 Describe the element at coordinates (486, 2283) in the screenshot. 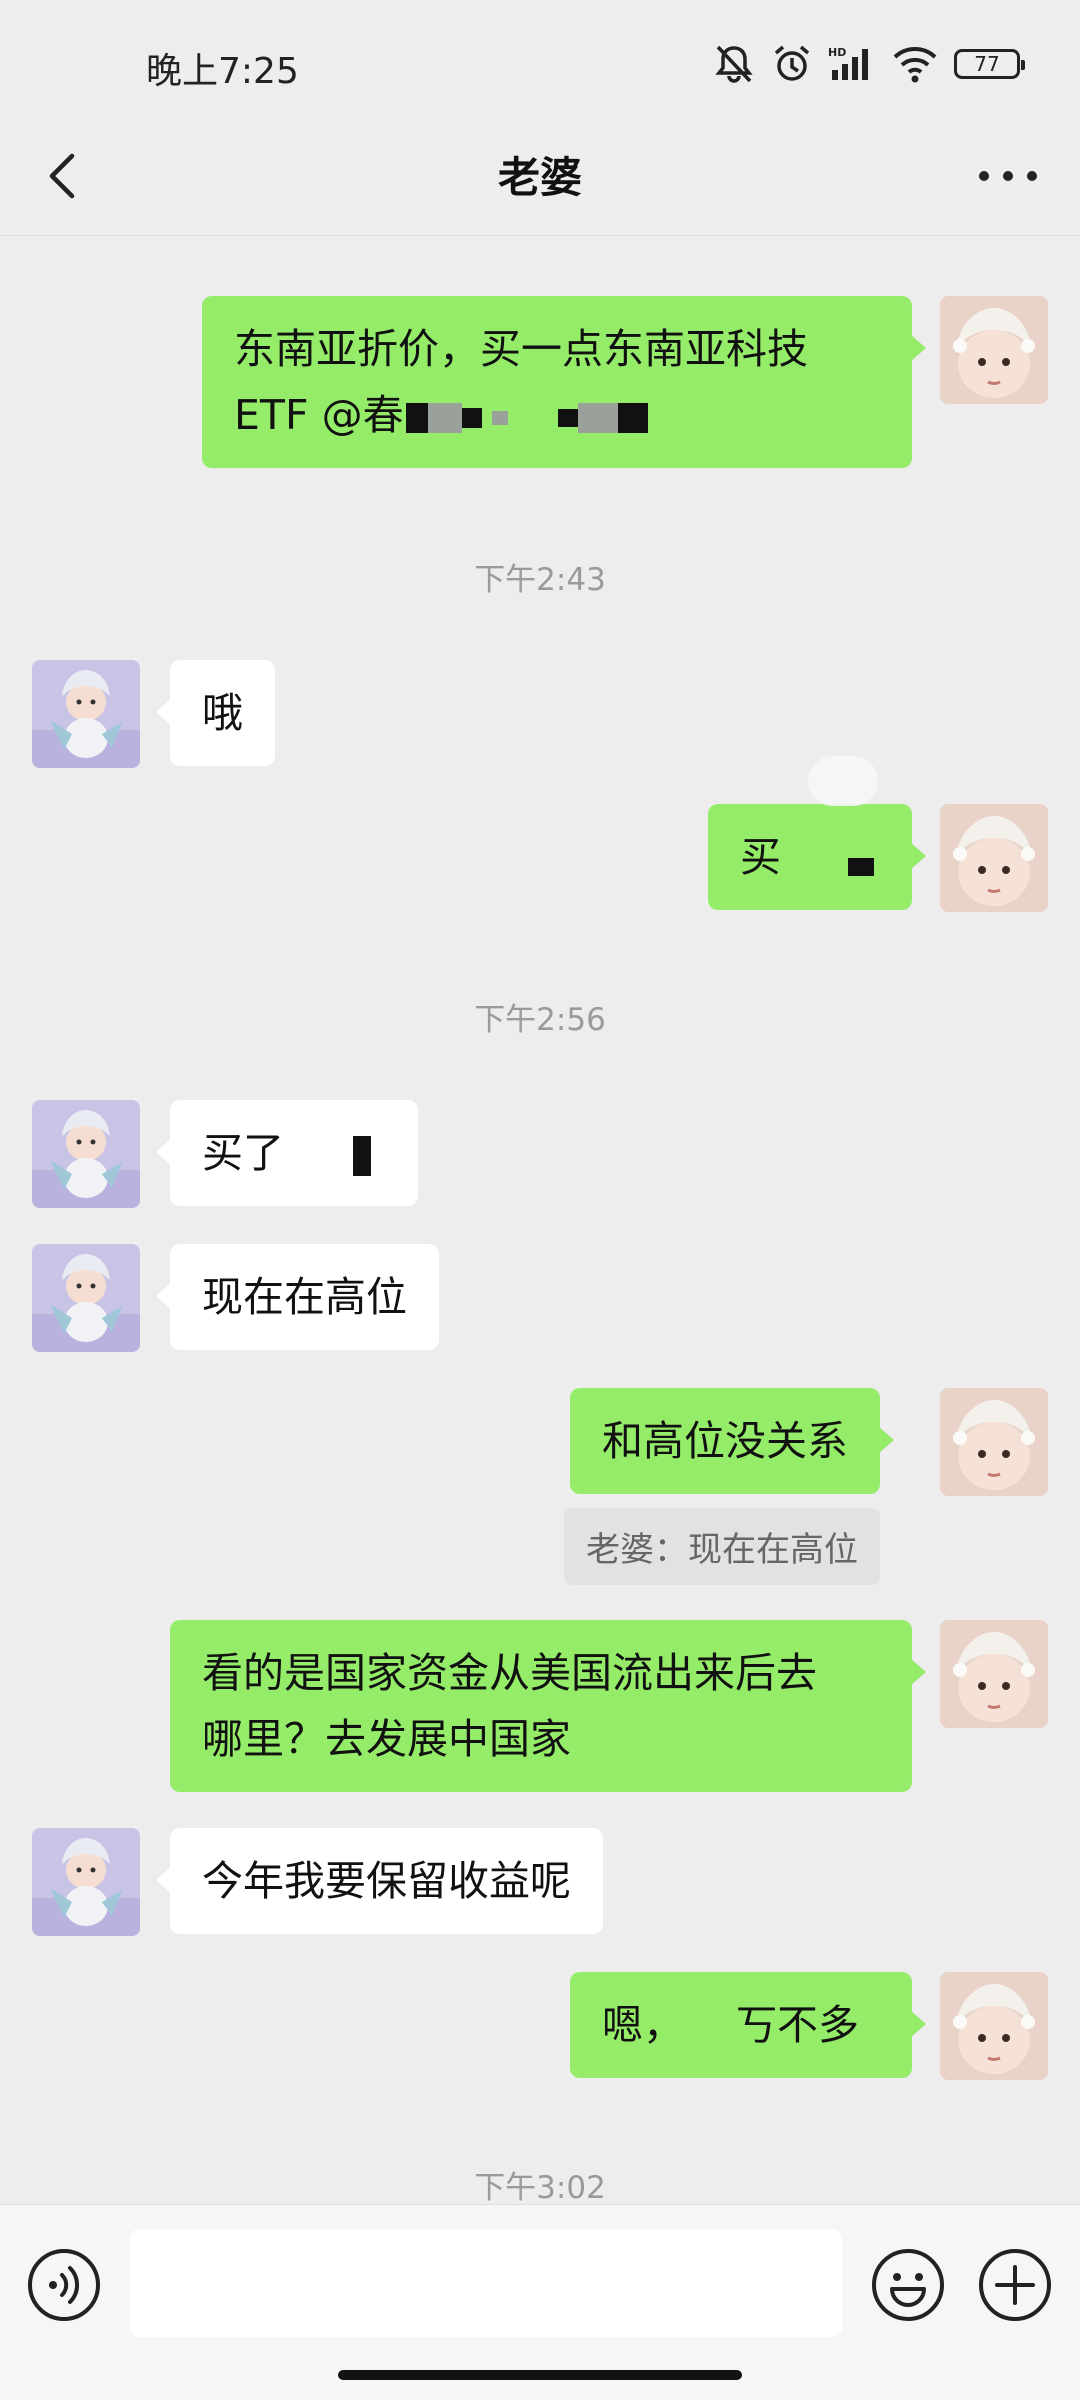

I see `message-input` at that location.